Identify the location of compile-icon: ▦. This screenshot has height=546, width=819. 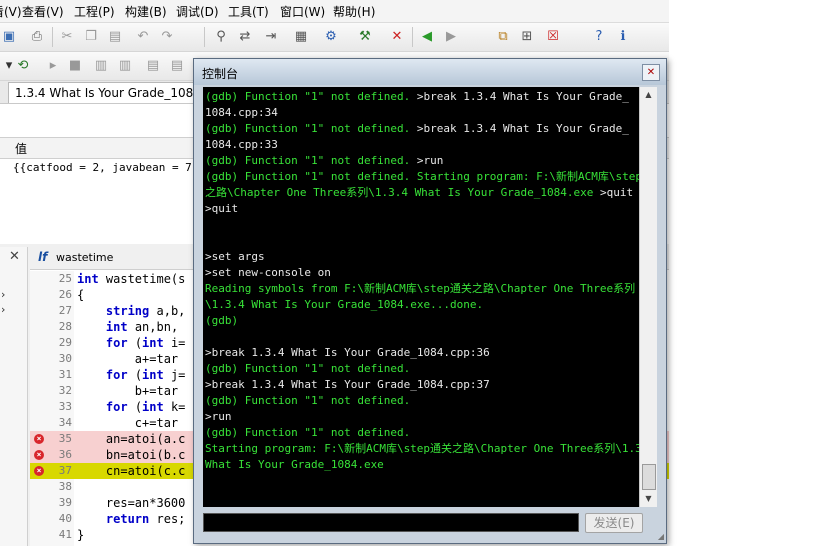
(301, 37).